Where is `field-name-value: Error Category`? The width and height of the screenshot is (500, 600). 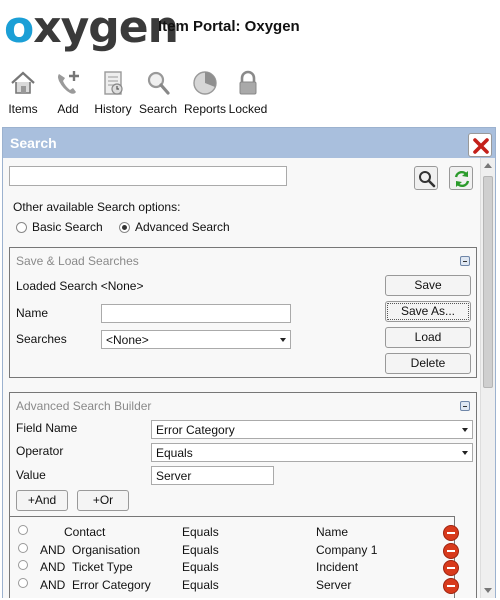 field-name-value: Error Category is located at coordinates (195, 430).